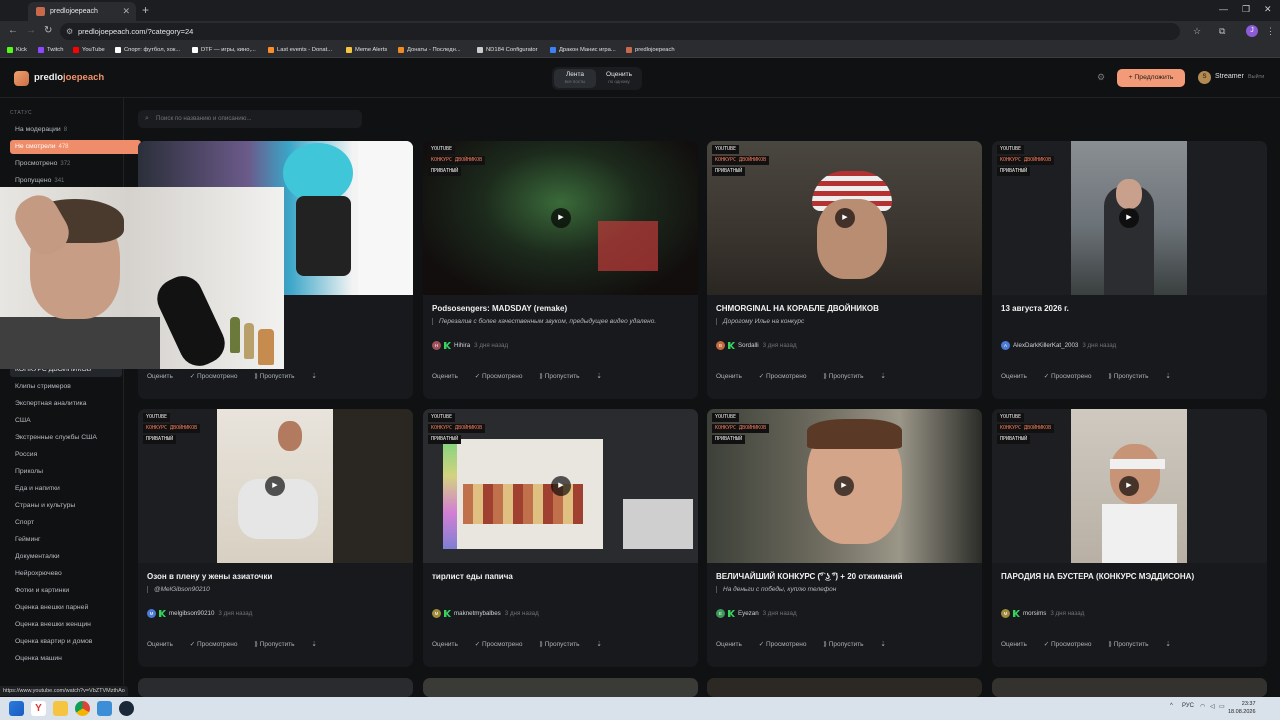 Image resolution: width=1280 pixels, height=720 pixels. Describe the element at coordinates (1242, 708) in the screenshot. I see `system-clock: 23:37 18.08.2026` at that location.